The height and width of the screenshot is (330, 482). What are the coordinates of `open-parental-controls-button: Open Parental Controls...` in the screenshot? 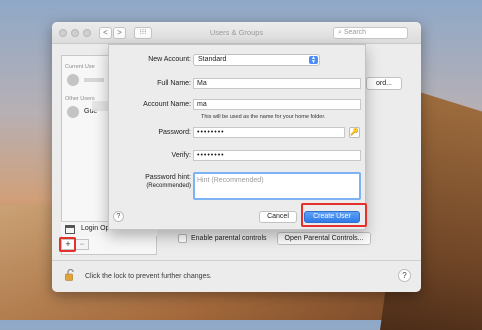 It's located at (324, 238).